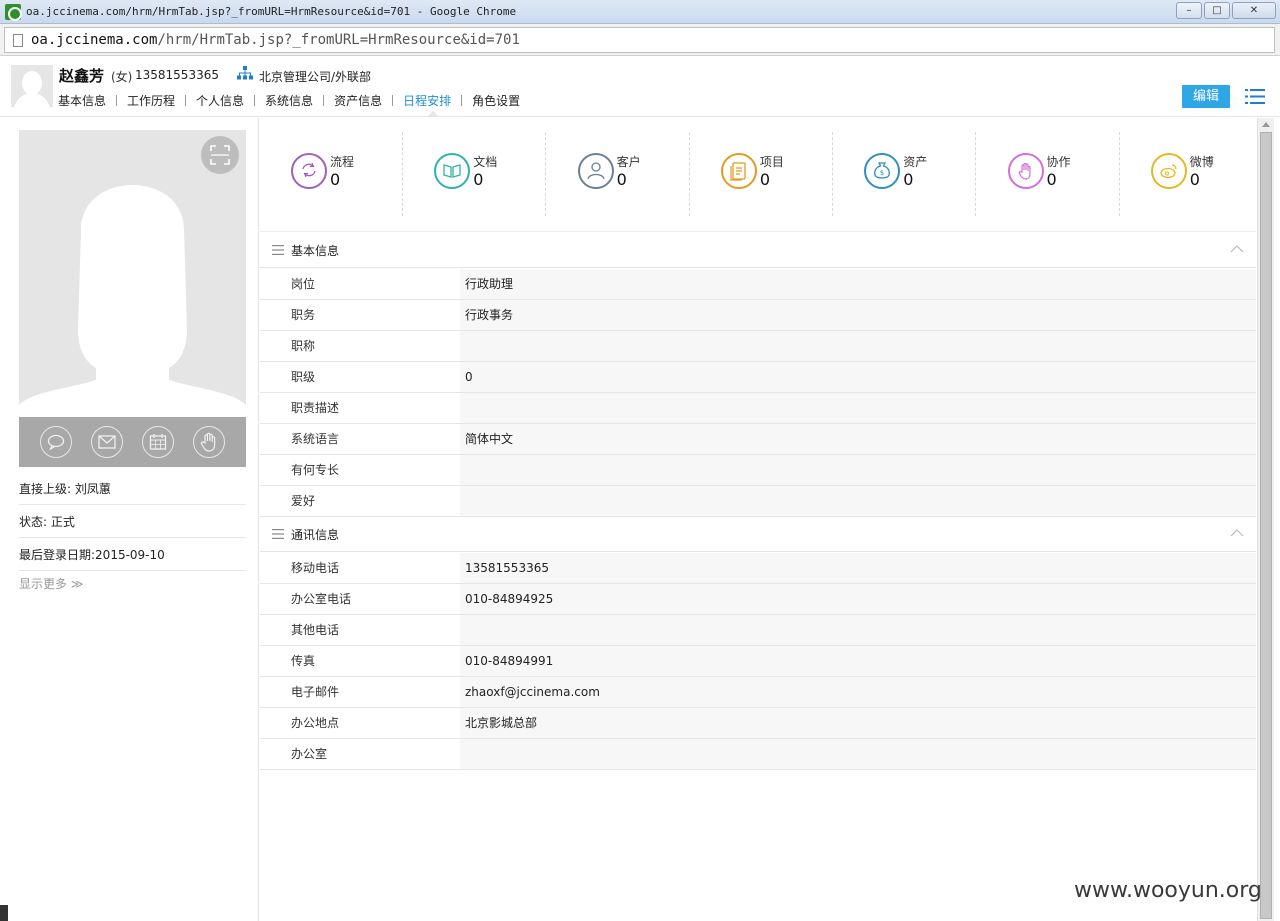 This screenshot has width=1280, height=921. I want to click on employee-phone: 13581553365, so click(177, 75).